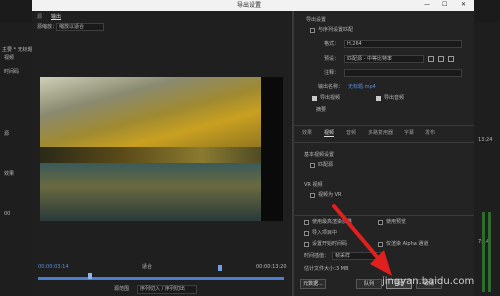  Describe the element at coordinates (384, 142) in the screenshot. I see `tabs-bottom-divider` at that location.